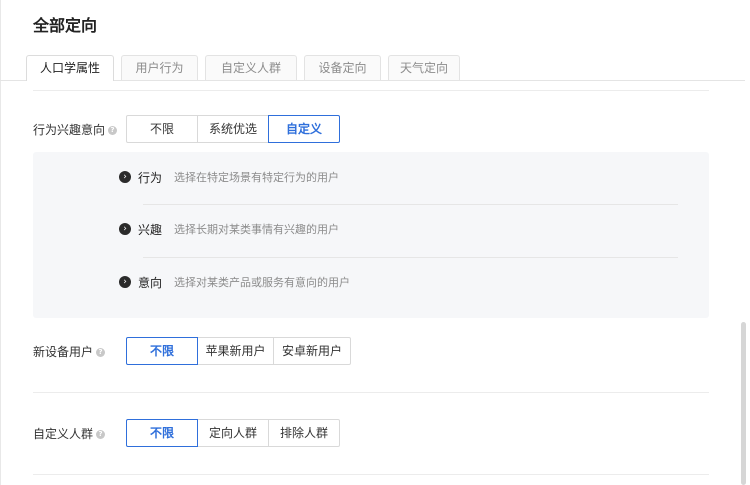  Describe the element at coordinates (63, 434) in the screenshot. I see `custom-audience-label-text: 自定义人群` at that location.